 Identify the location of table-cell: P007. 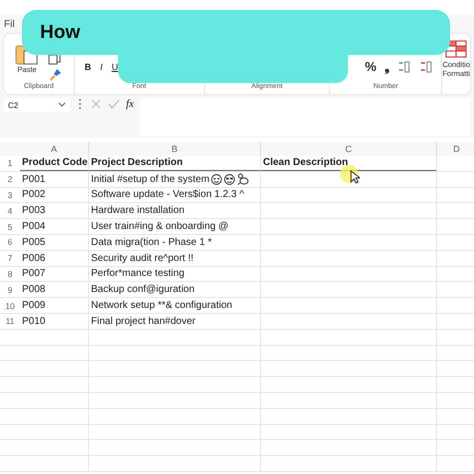
(34, 274).